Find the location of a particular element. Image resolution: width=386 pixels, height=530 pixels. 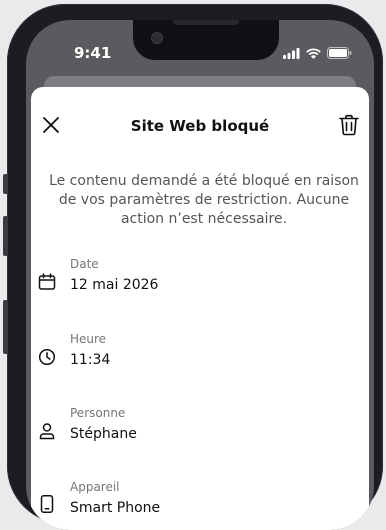

detail-row-time: Heure 11:34 is located at coordinates (200, 362).